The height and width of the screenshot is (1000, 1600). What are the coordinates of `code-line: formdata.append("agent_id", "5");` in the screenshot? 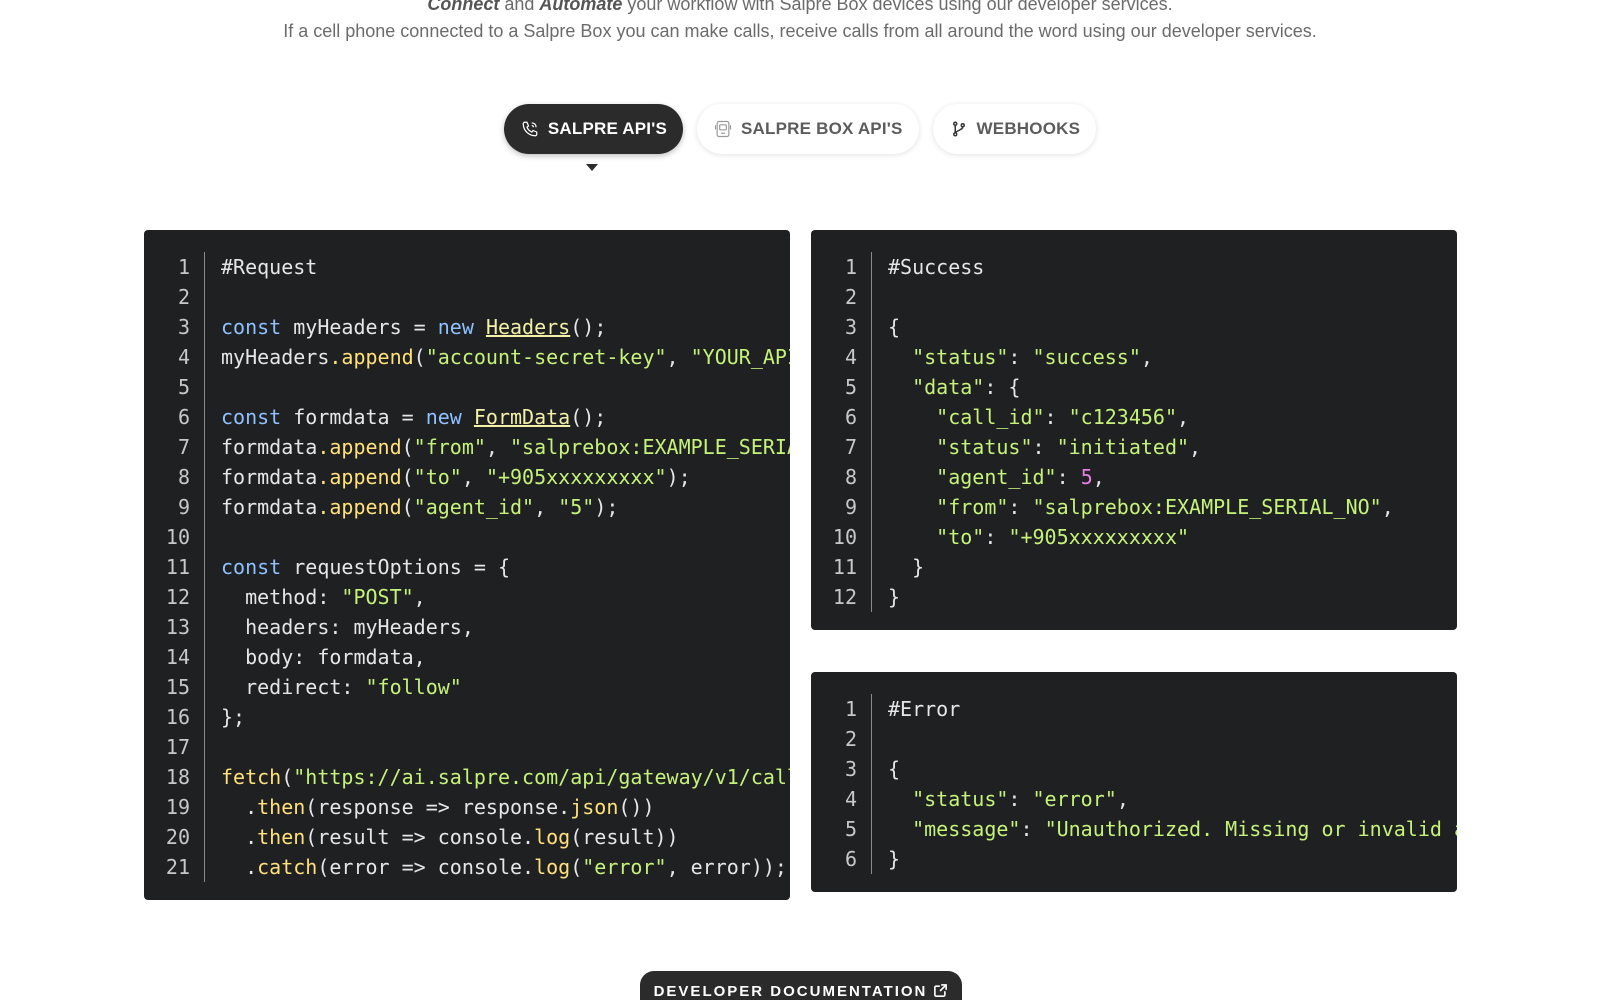 It's located at (505, 507).